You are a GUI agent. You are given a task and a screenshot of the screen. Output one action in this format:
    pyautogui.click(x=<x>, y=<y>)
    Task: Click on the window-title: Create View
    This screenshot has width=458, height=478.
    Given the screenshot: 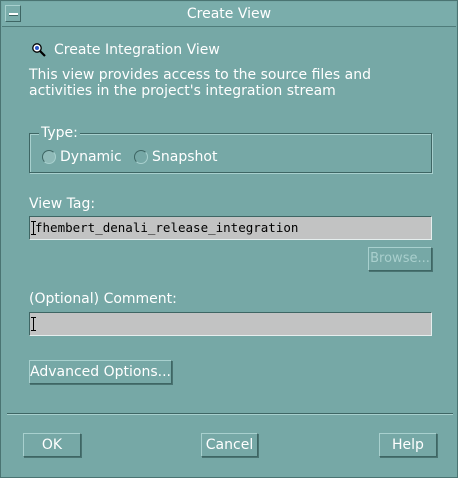 What is the action you would take?
    pyautogui.click(x=229, y=14)
    